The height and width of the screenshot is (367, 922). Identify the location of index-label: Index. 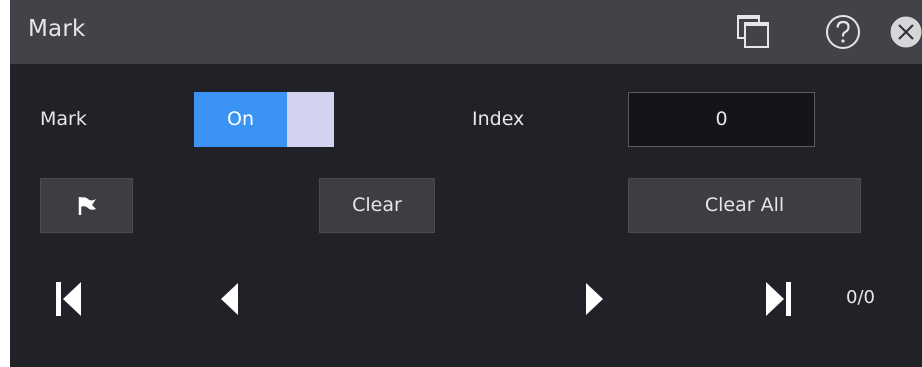
(498, 119).